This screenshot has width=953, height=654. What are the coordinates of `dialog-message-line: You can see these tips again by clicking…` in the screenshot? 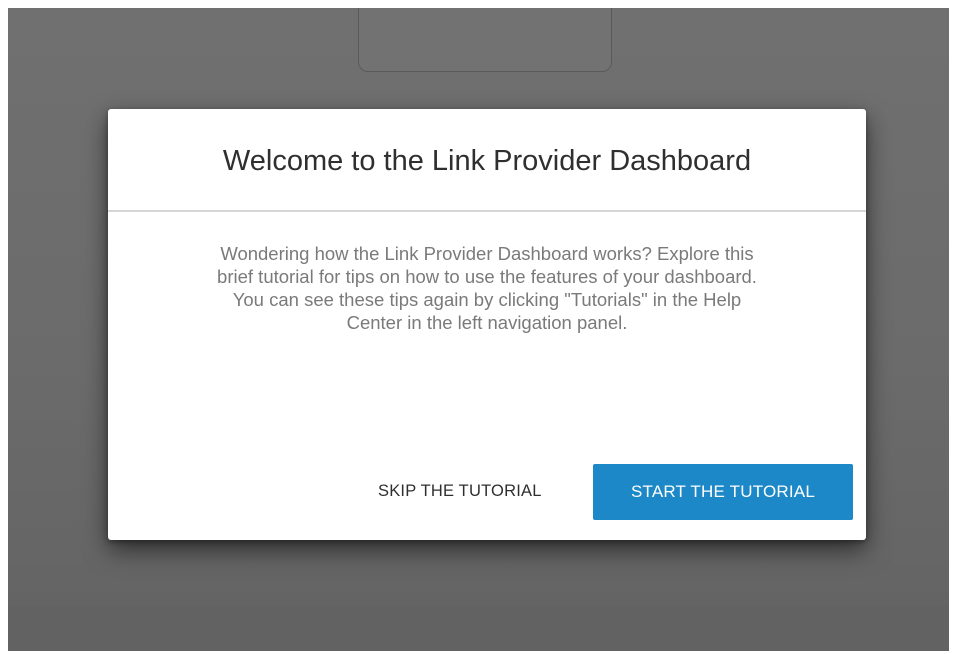 It's located at (487, 299).